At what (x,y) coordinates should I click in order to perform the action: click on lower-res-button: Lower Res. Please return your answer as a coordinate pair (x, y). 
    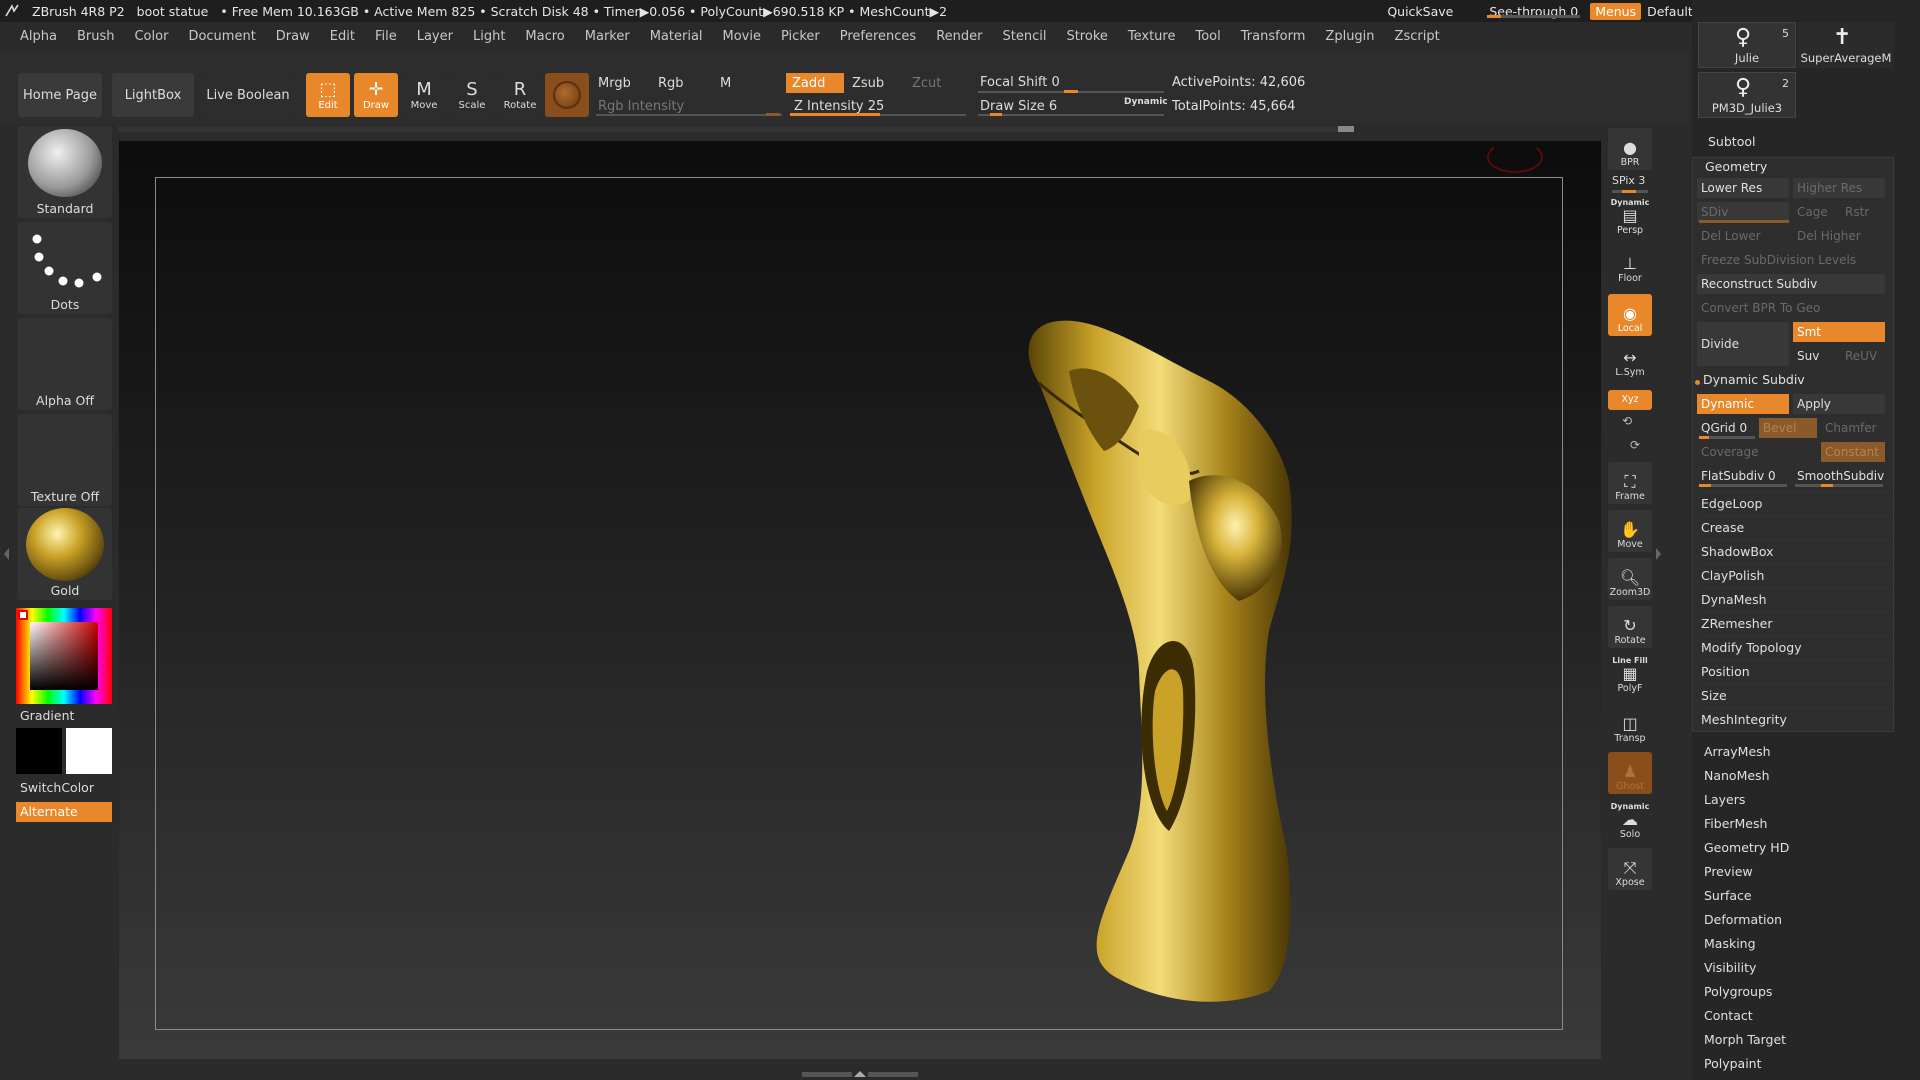
    Looking at the image, I should click on (1743, 188).